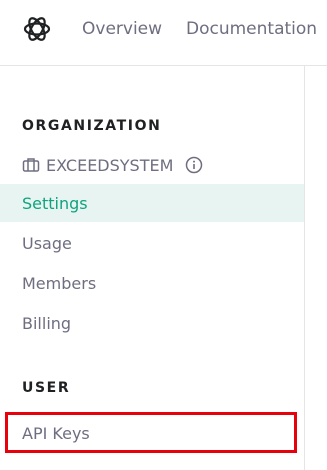 The width and height of the screenshot is (327, 470). What do you see at coordinates (37, 29) in the screenshot?
I see `openai-logo-icon` at bounding box center [37, 29].